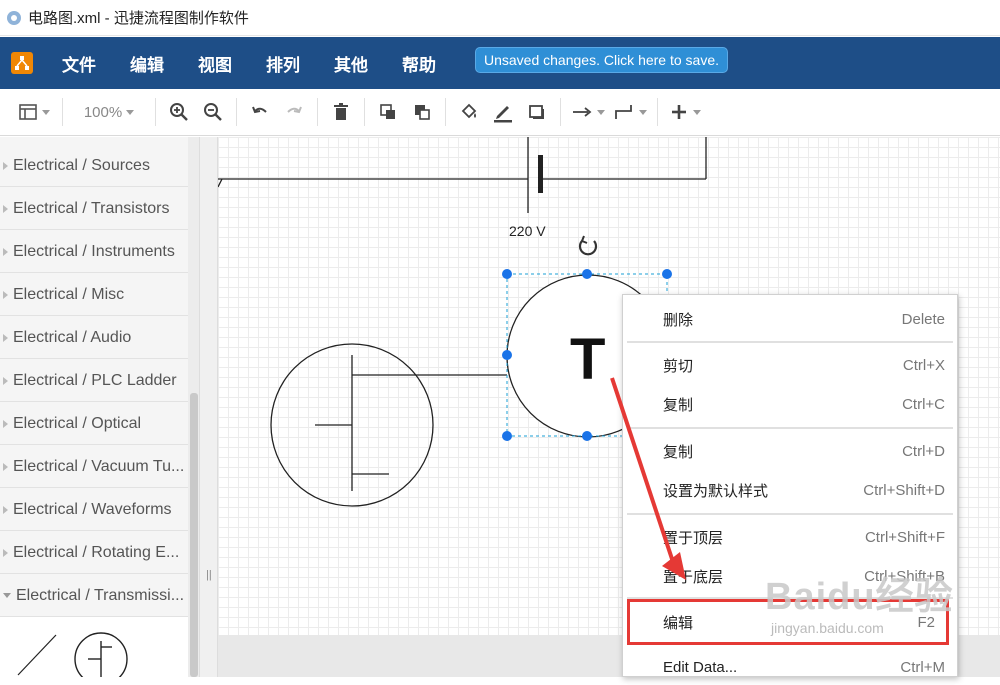 The width and height of the screenshot is (1000, 685). What do you see at coordinates (94, 252) in the screenshot?
I see `sidebar-item-instruments: Electrical / Instruments` at bounding box center [94, 252].